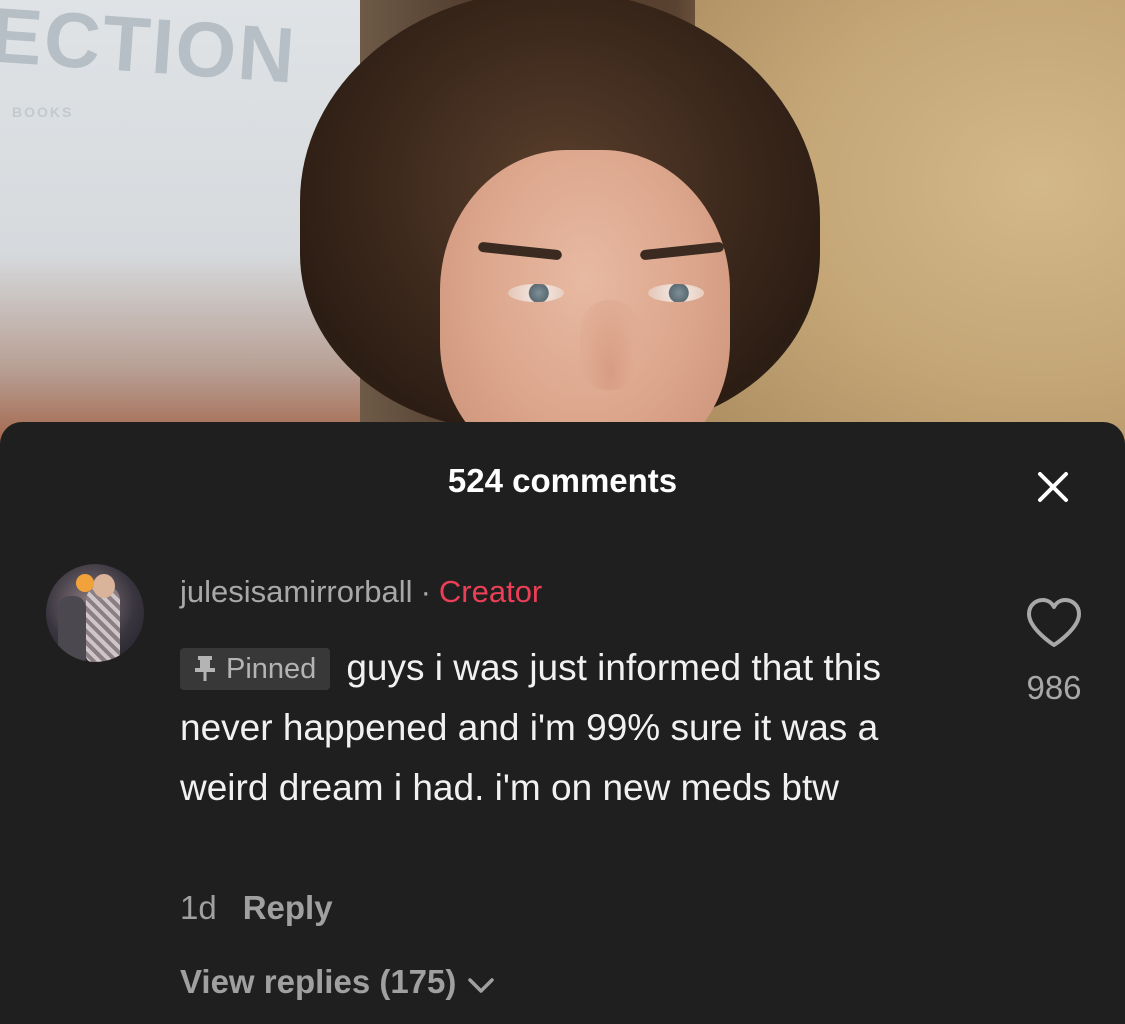  What do you see at coordinates (1054, 687) in the screenshot?
I see `like-count: 986` at bounding box center [1054, 687].